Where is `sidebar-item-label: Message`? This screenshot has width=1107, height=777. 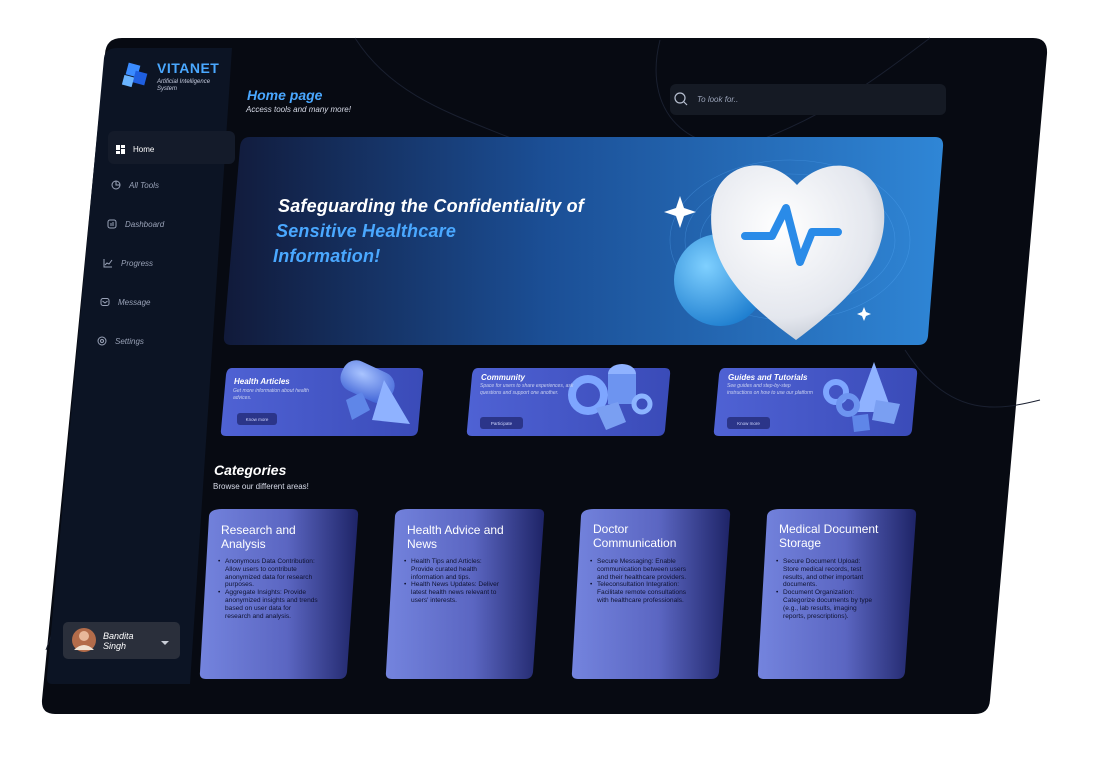
sidebar-item-label: Message is located at coordinates (134, 302).